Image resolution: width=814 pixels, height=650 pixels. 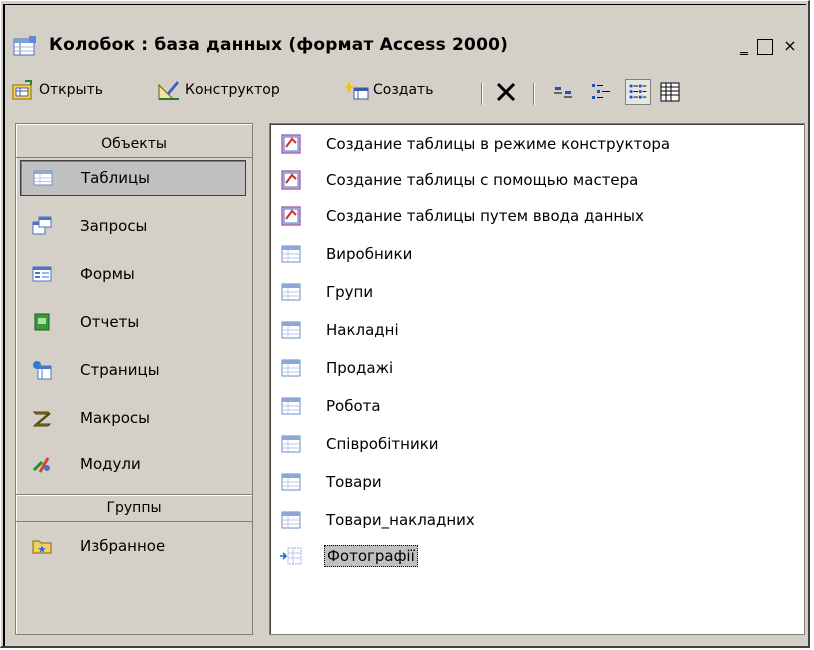 I want to click on form-icon, so click(x=42, y=274).